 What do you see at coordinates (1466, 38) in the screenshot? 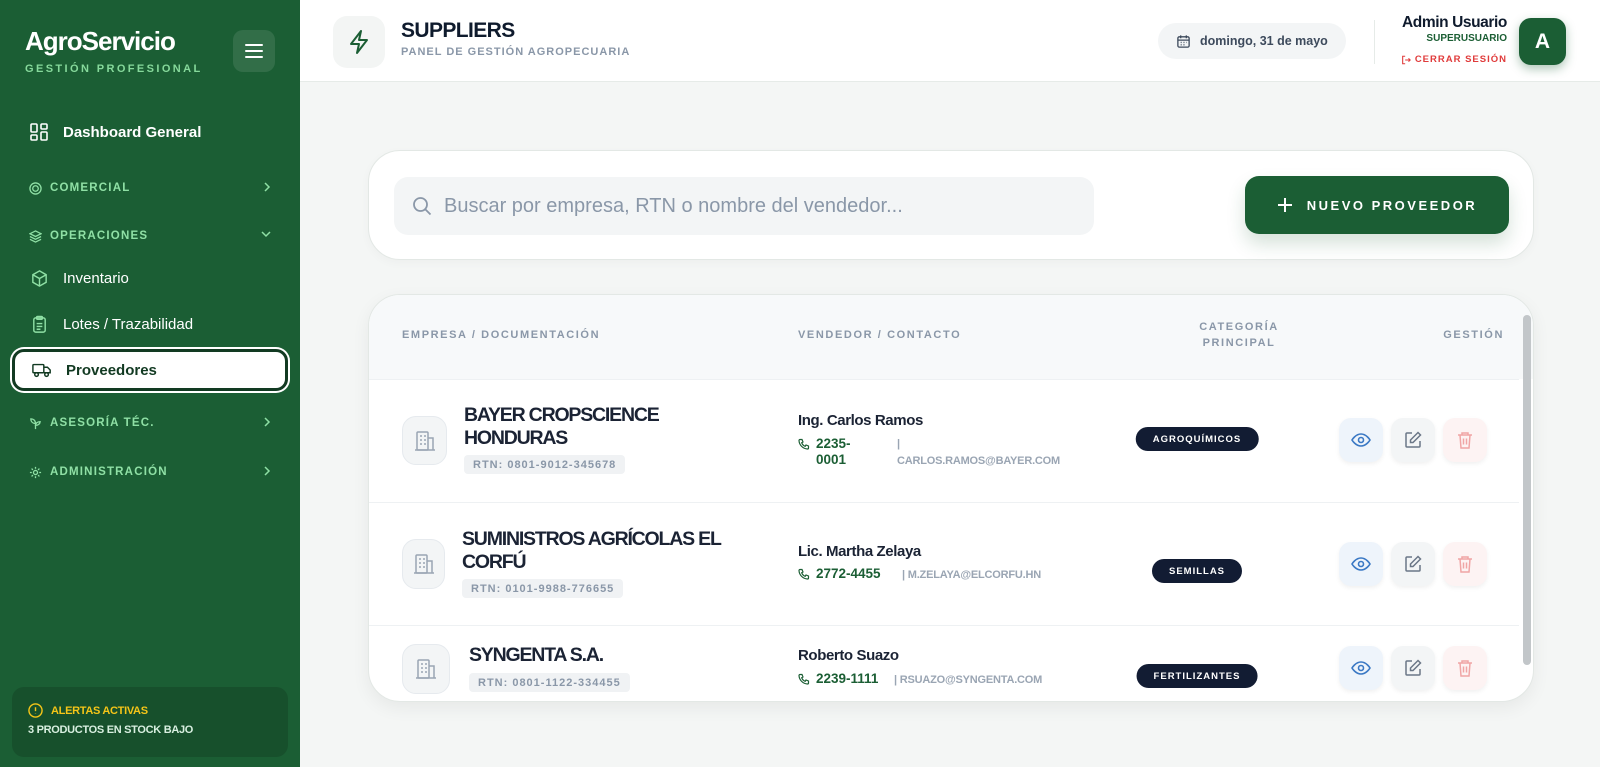
I see `user-role: SUPERUSUARIO` at bounding box center [1466, 38].